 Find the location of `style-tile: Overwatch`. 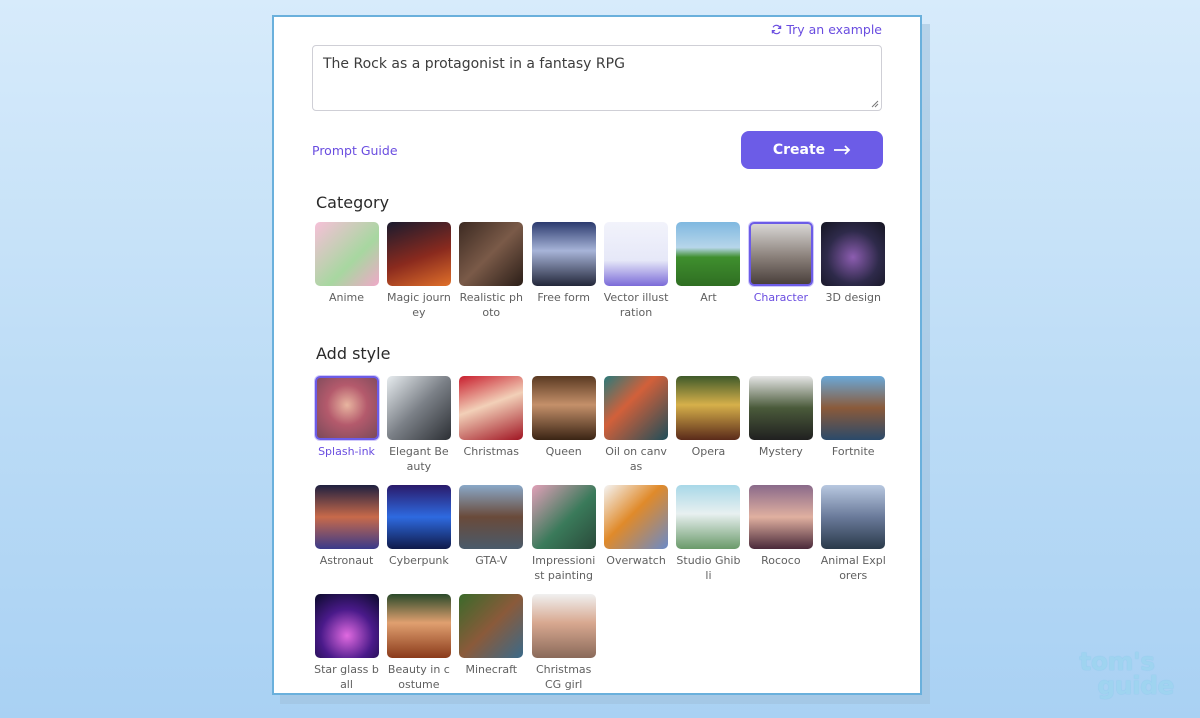

style-tile: Overwatch is located at coordinates (636, 534).